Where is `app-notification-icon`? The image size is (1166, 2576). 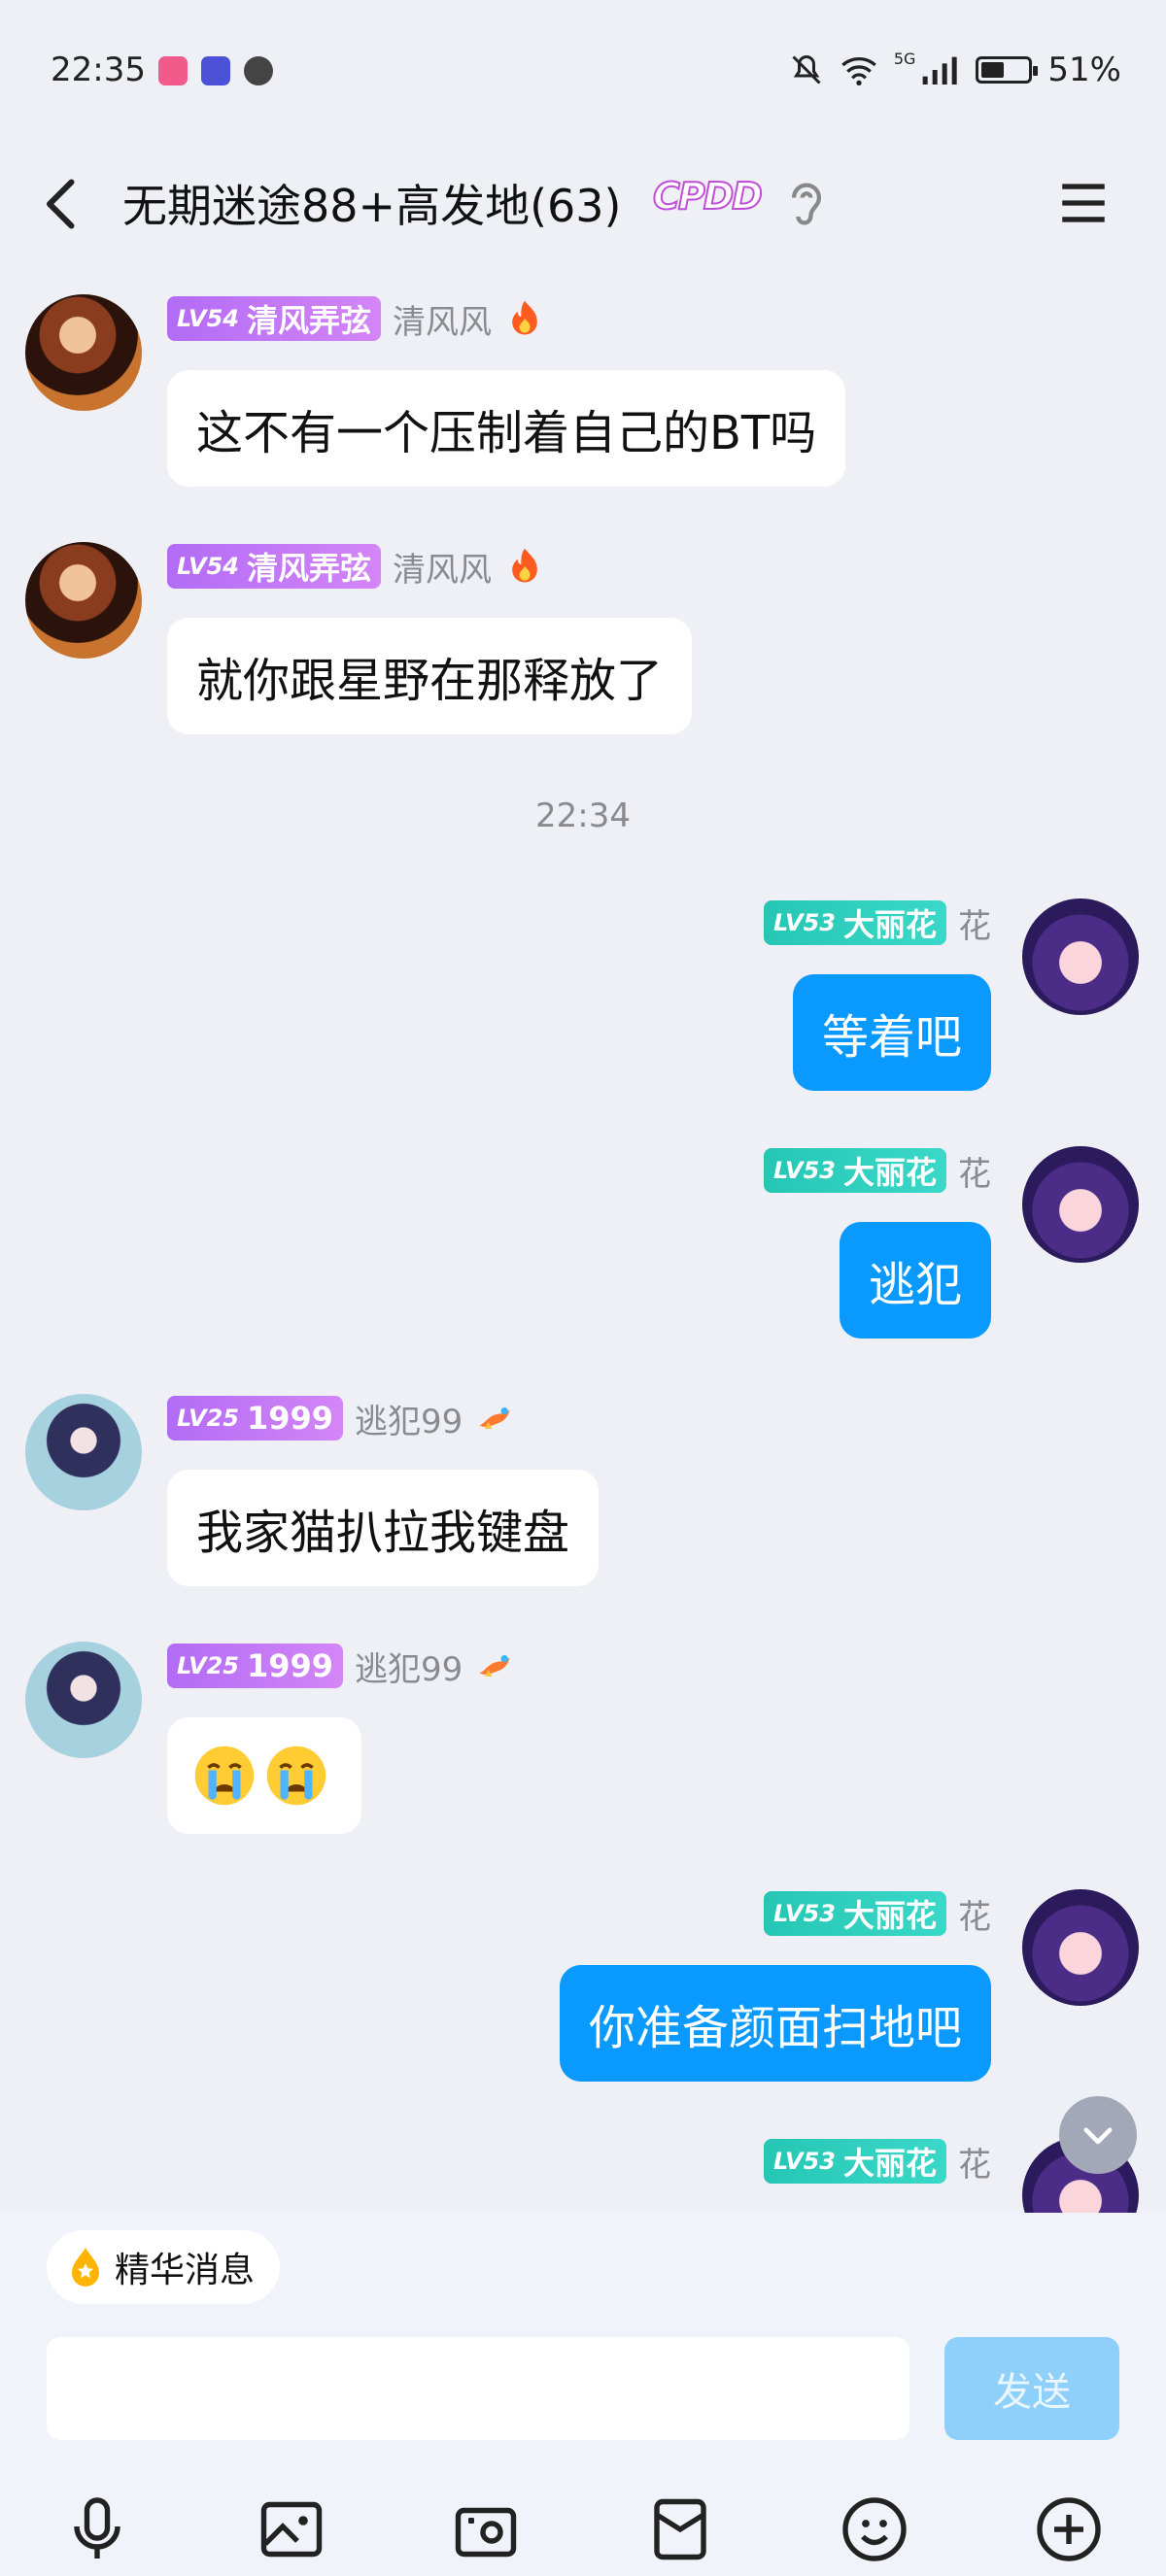
app-notification-icon is located at coordinates (173, 70).